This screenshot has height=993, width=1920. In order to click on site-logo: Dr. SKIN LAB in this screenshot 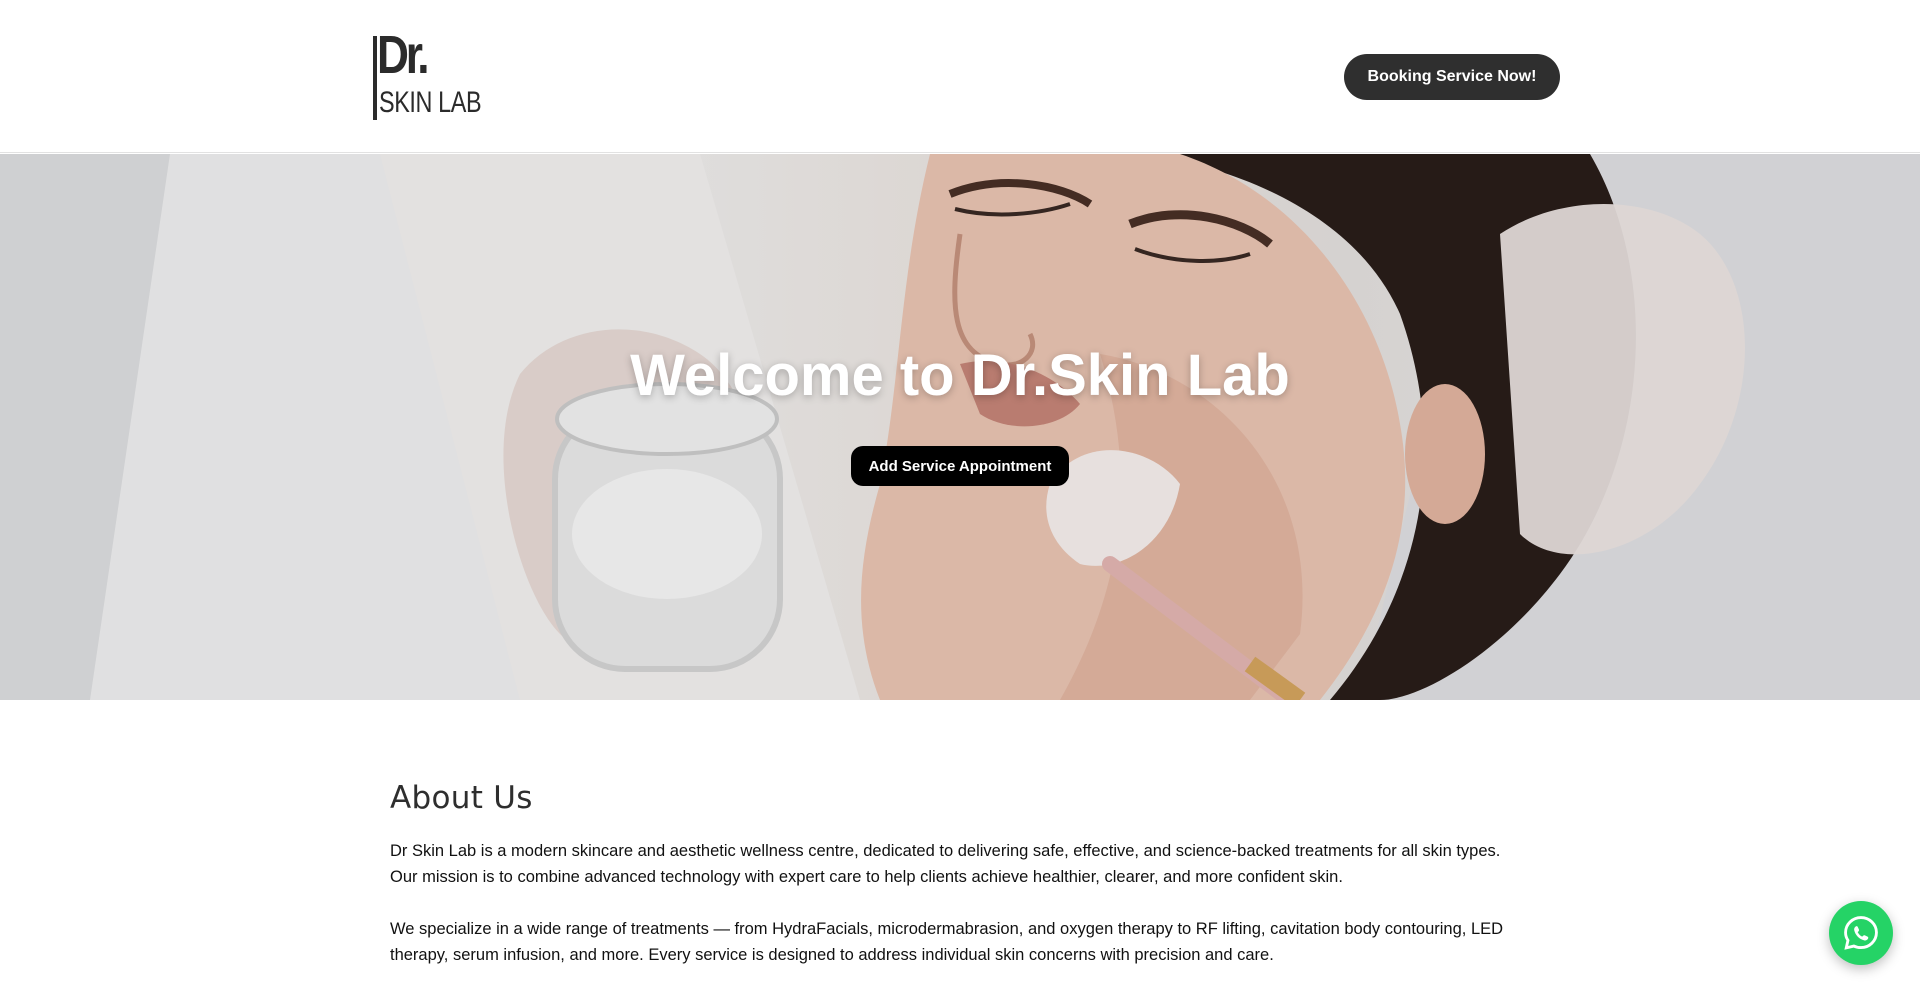, I will do `click(427, 75)`.